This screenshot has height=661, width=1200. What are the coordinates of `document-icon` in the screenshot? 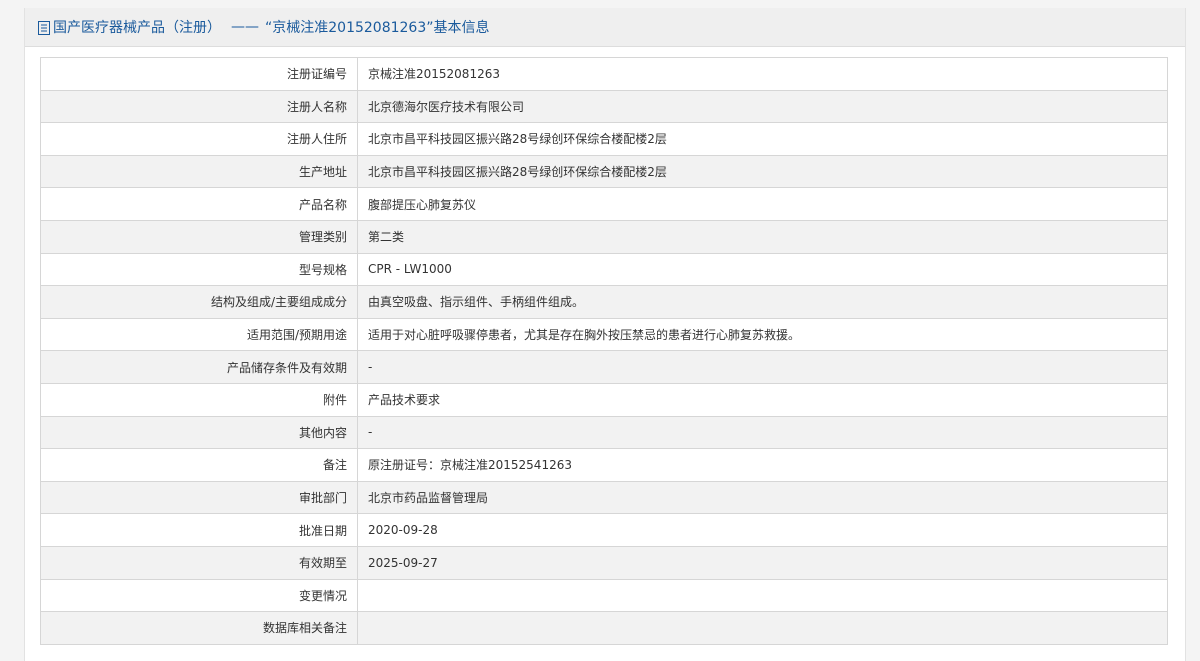 It's located at (44, 28).